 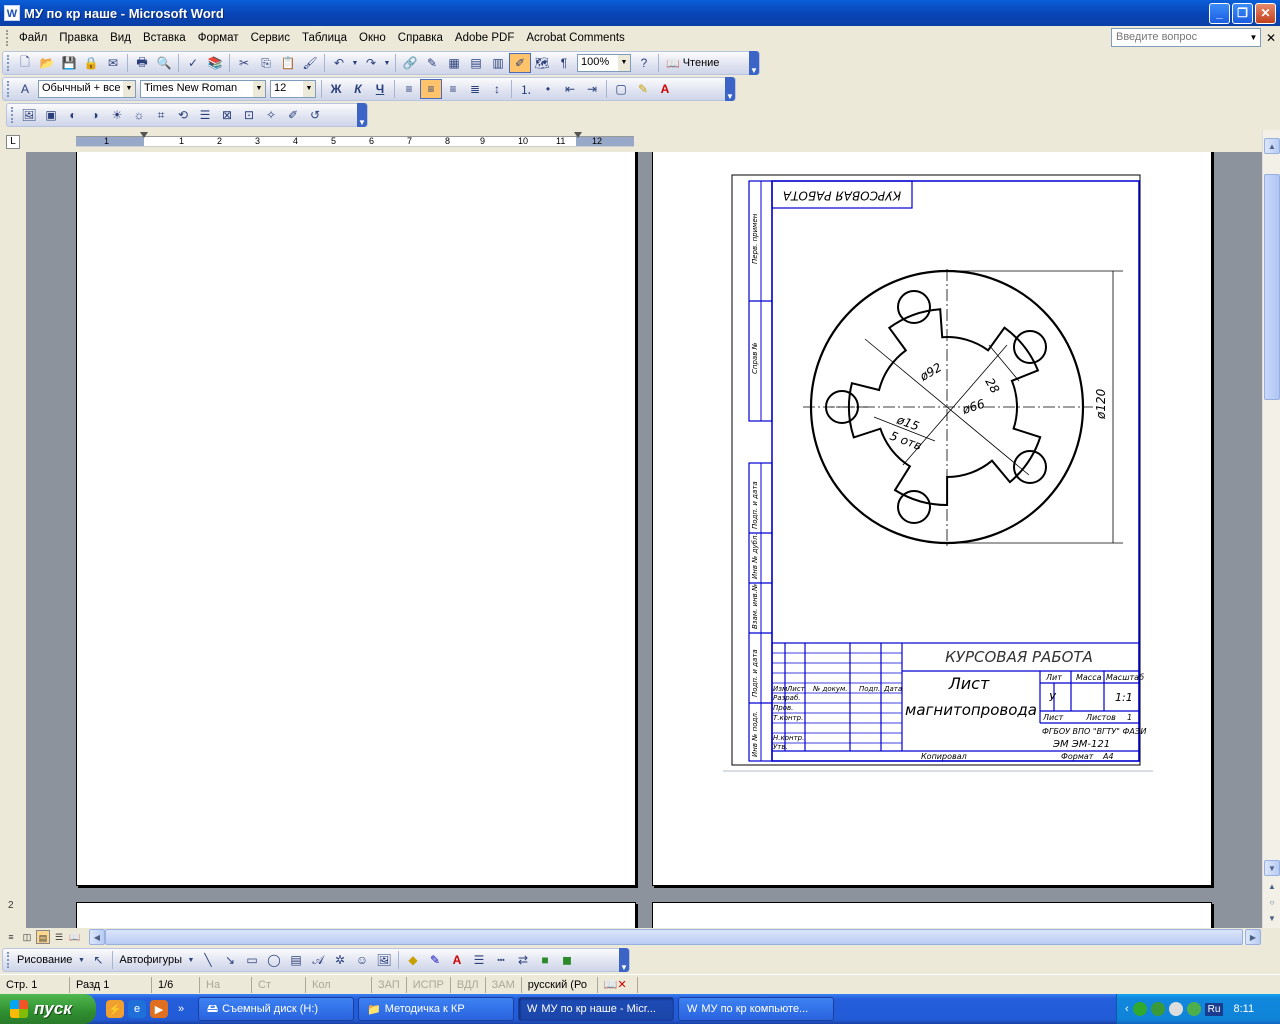 What do you see at coordinates (27, 937) in the screenshot?
I see `web-view-icon: ◫` at bounding box center [27, 937].